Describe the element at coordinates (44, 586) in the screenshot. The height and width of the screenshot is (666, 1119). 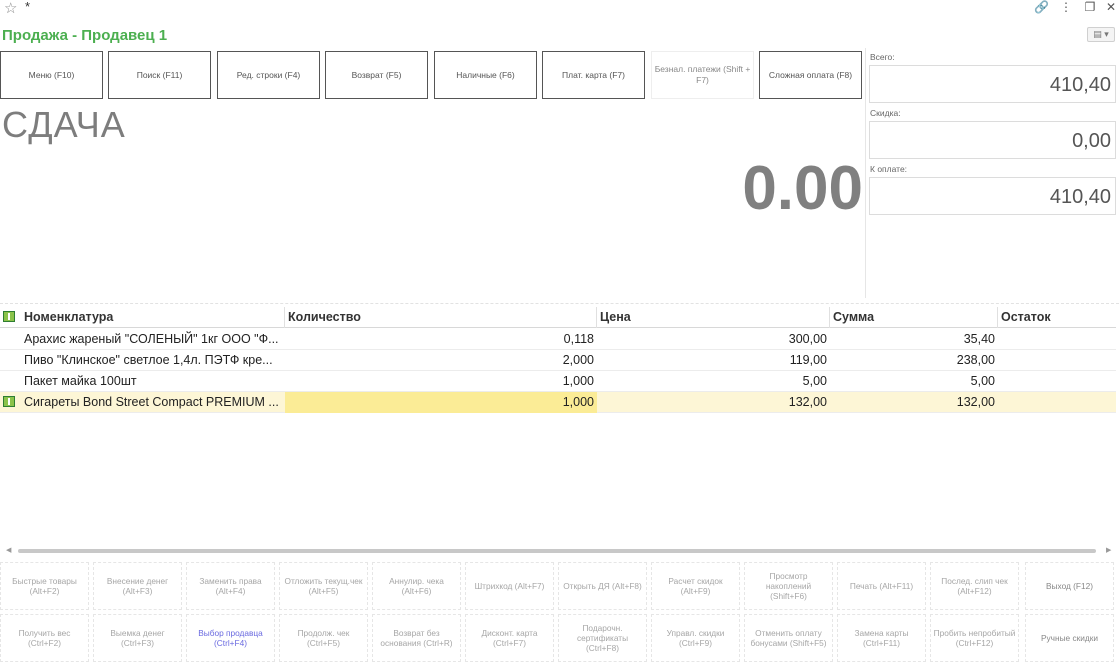
I see `quick-goods-button: Быстрые товары (Alt+F2)` at that location.